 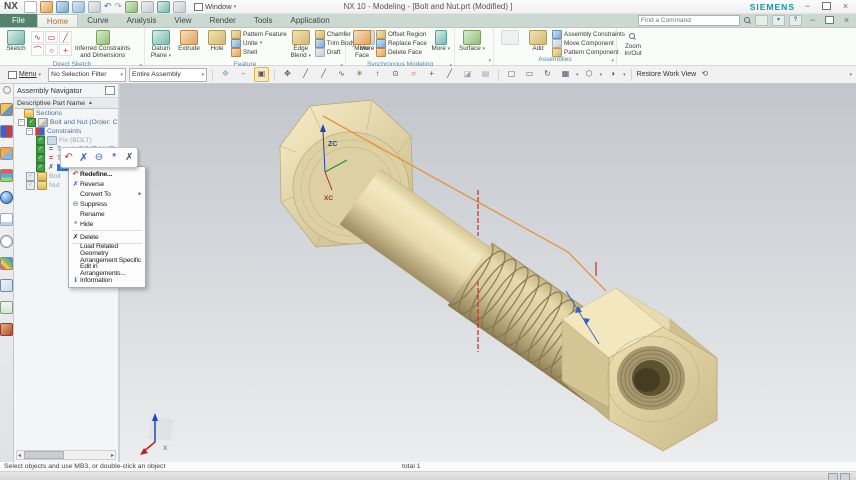 I want to click on history-icon, so click(x=6, y=241).